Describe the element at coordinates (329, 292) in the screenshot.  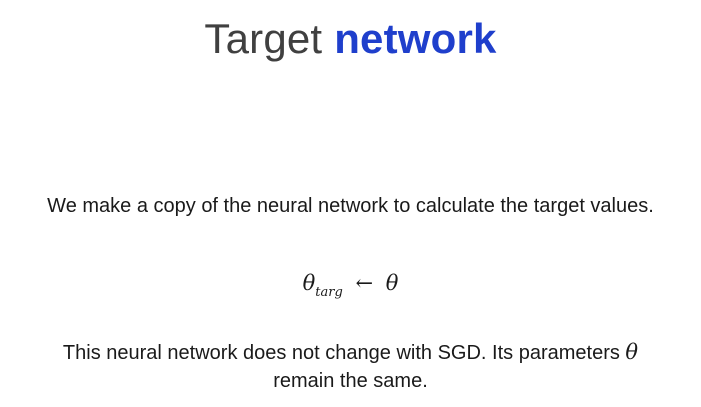
I see `formula-lhs-subscript: targ` at that location.